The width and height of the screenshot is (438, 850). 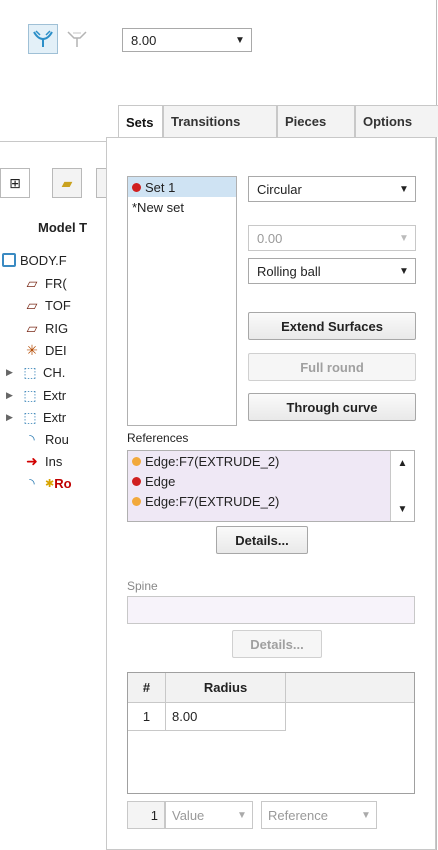 I want to click on tree-item-body: BODY.F, so click(x=34, y=260).